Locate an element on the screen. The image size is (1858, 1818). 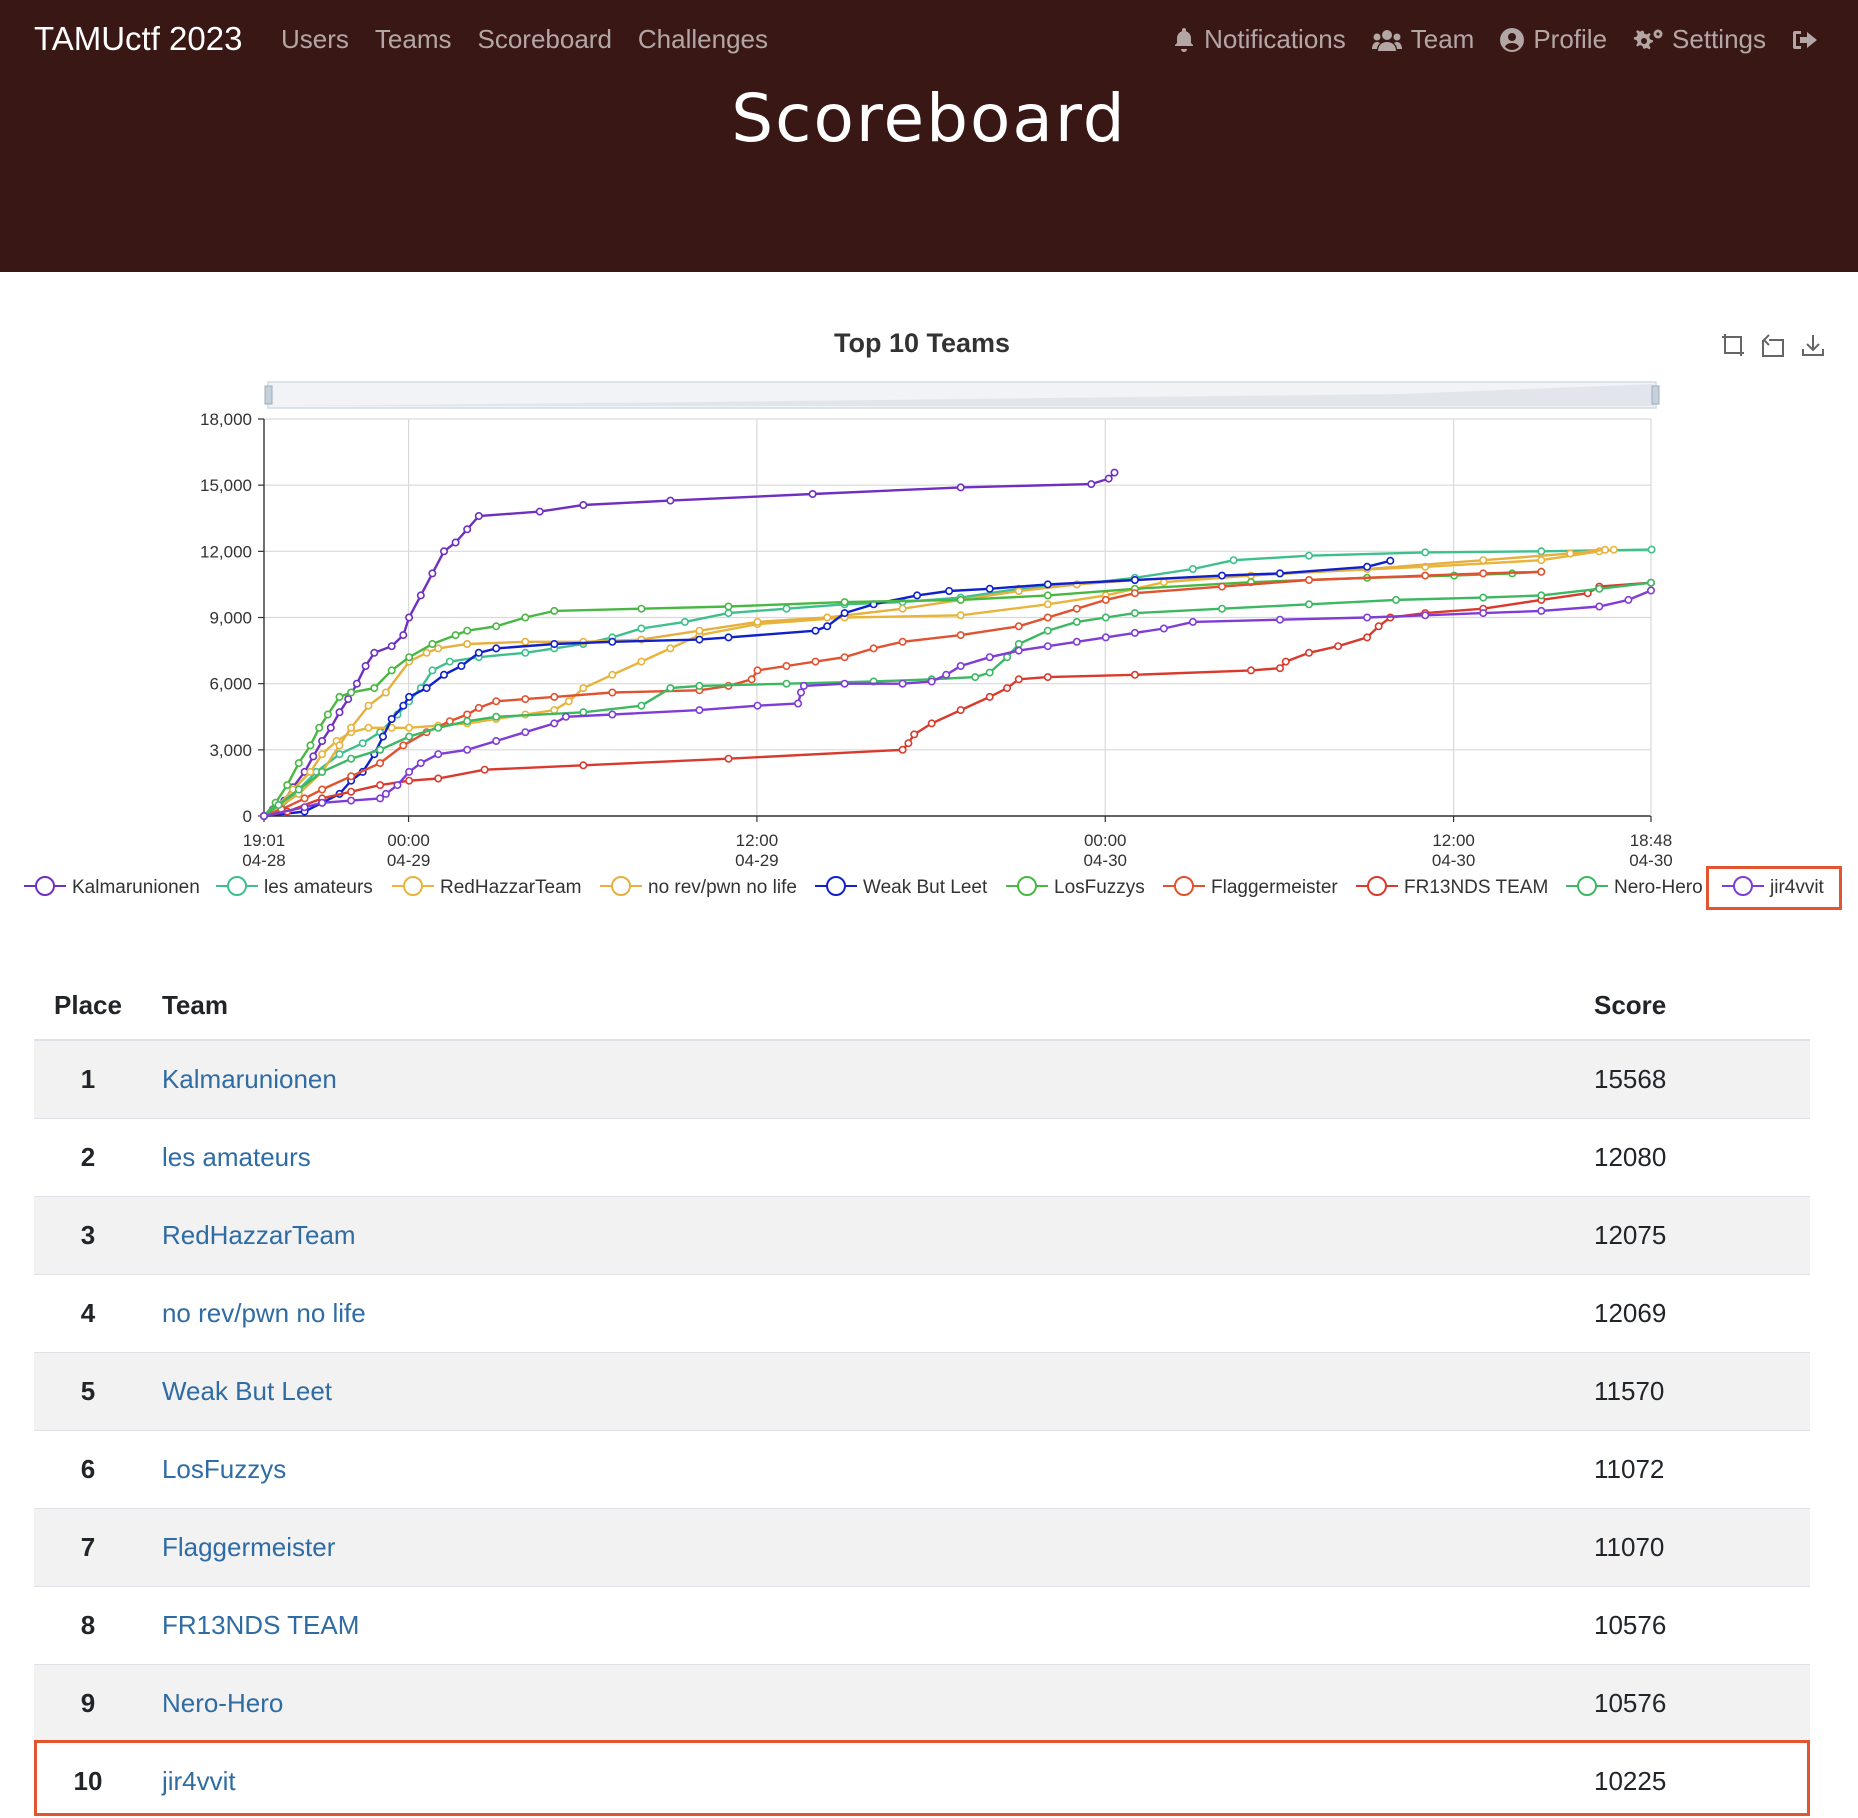
brand-logo: TAMUctf 2023 is located at coordinates (138, 39).